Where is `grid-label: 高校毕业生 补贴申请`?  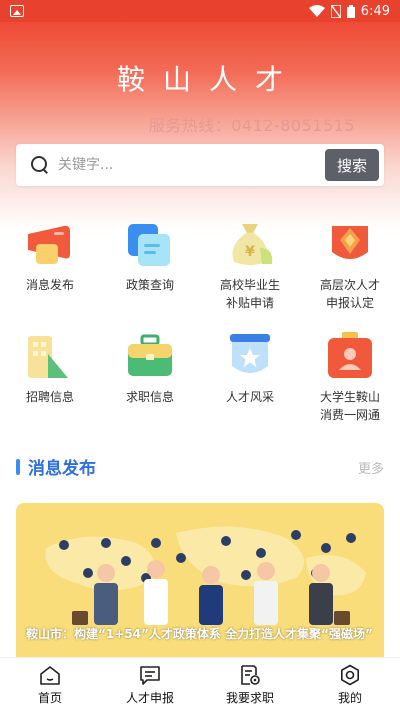
grid-label: 高校毕业生 补贴申请 is located at coordinates (249, 294).